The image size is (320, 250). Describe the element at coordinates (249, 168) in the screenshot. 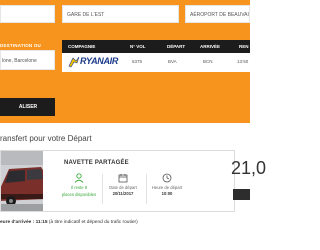

I see `price: 21,0` at that location.